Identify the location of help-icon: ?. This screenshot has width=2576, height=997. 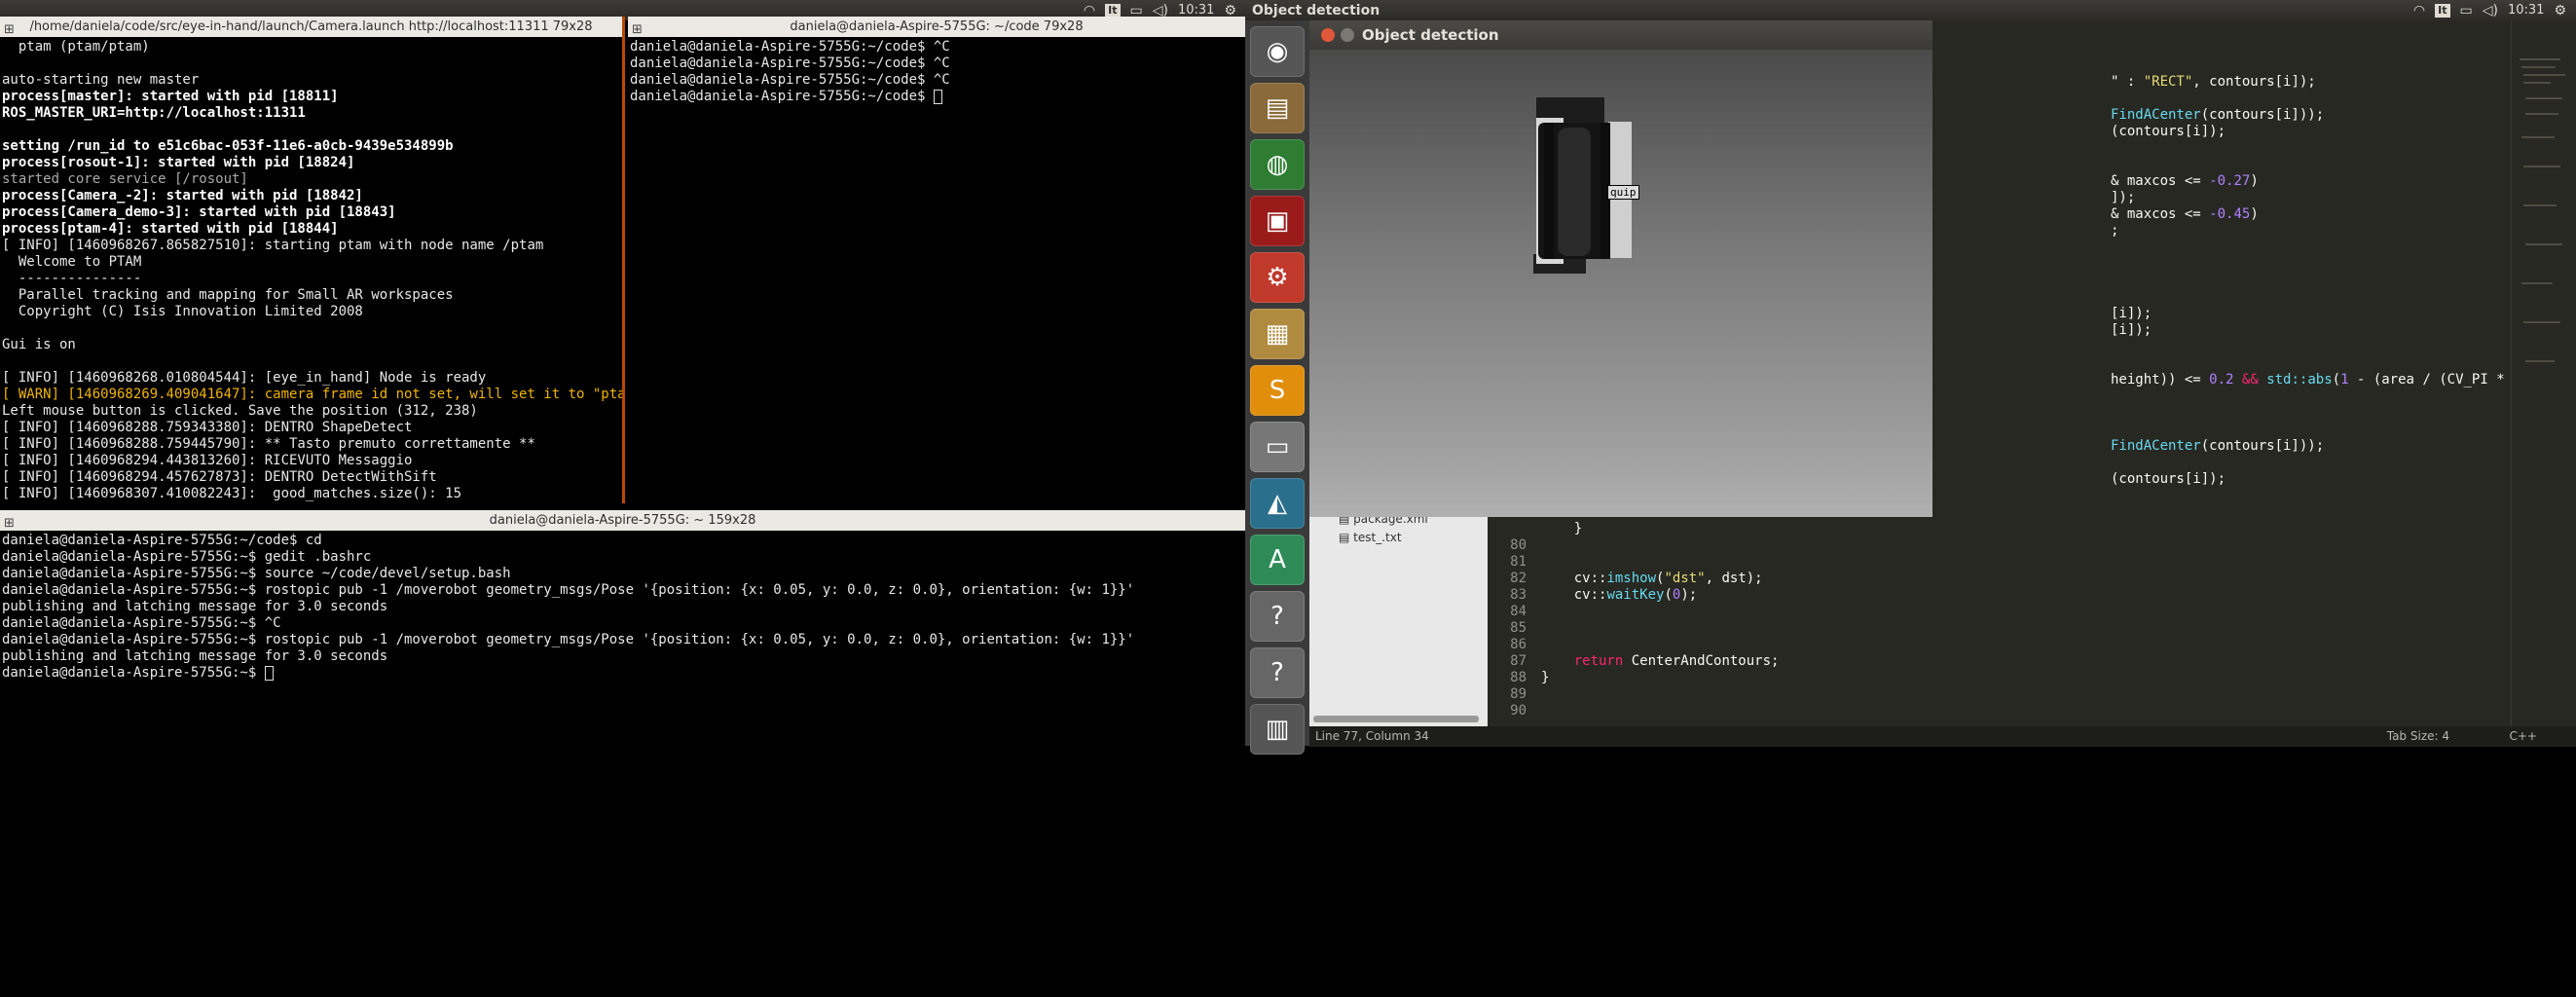
(1277, 616).